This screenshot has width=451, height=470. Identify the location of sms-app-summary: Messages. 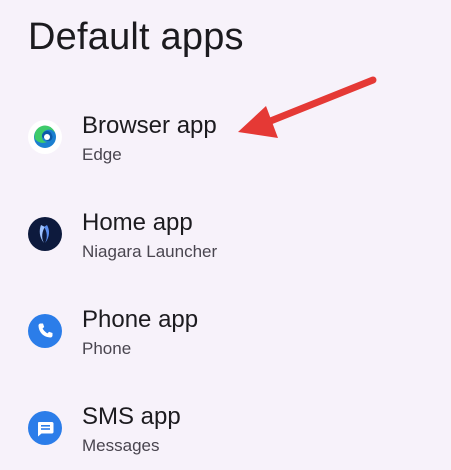
(121, 445).